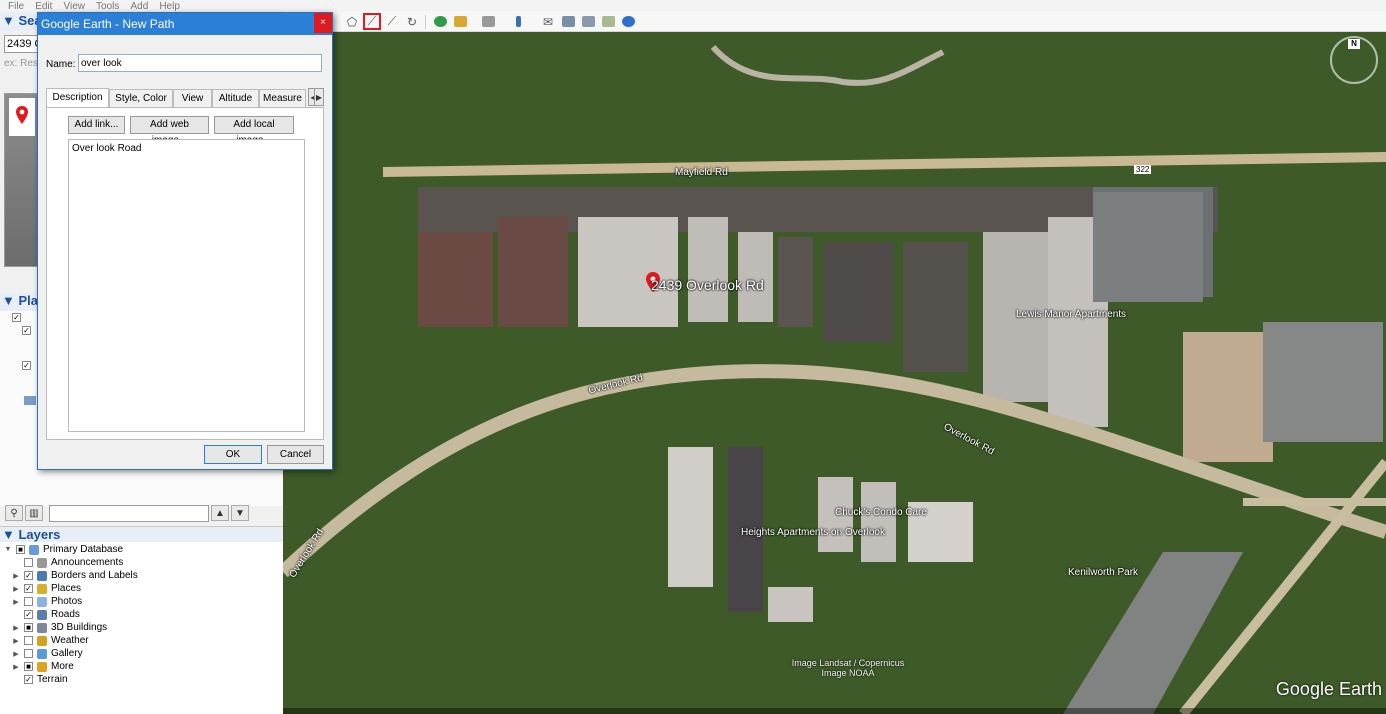 This screenshot has height=714, width=1386. What do you see at coordinates (34, 513) in the screenshot?
I see `sidebar-toggle-icon: ▥` at bounding box center [34, 513].